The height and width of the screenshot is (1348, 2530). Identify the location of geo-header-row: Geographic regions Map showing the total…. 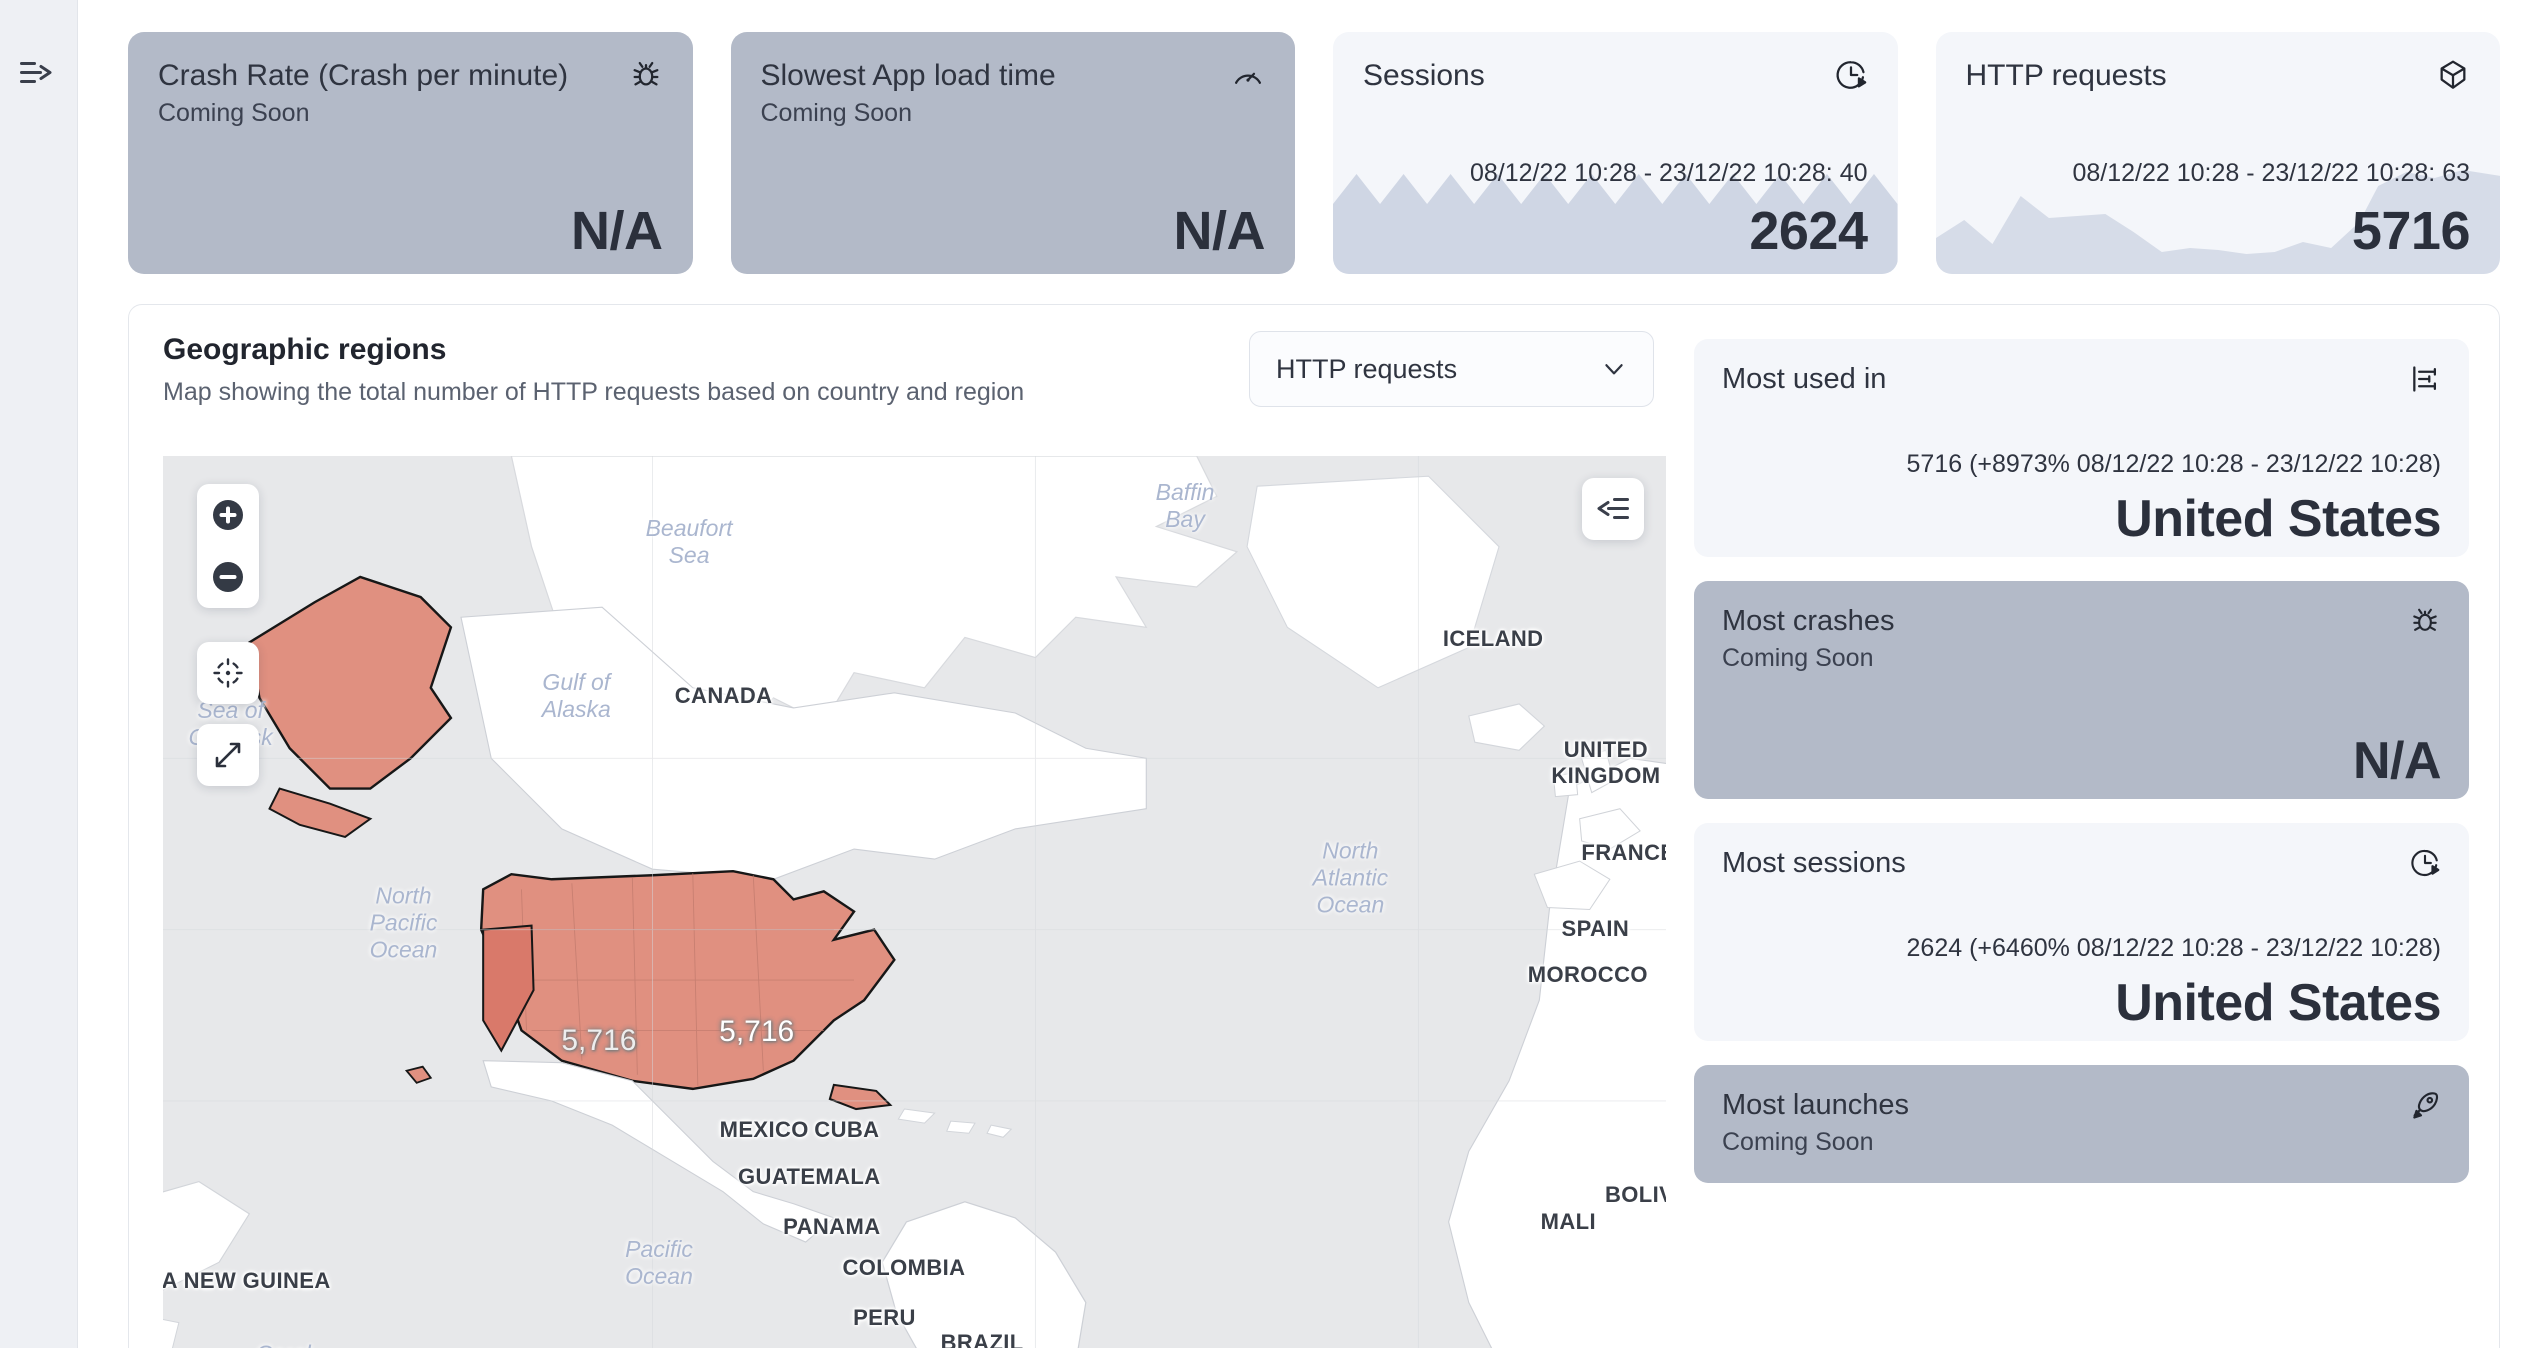
(914, 369).